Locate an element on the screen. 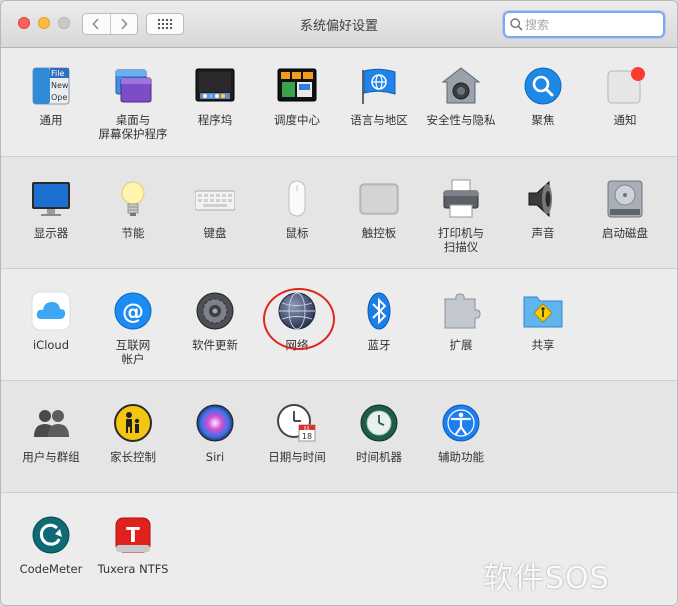  pane-label: 日期与时间 is located at coordinates (297, 457).